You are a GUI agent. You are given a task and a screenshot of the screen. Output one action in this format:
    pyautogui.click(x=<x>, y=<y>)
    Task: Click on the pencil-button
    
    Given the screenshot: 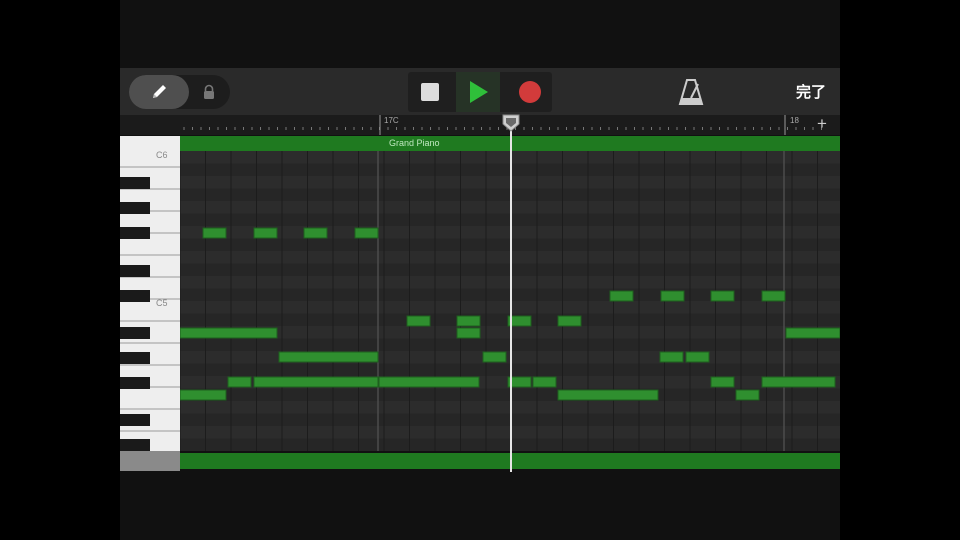 What is the action you would take?
    pyautogui.click(x=159, y=92)
    